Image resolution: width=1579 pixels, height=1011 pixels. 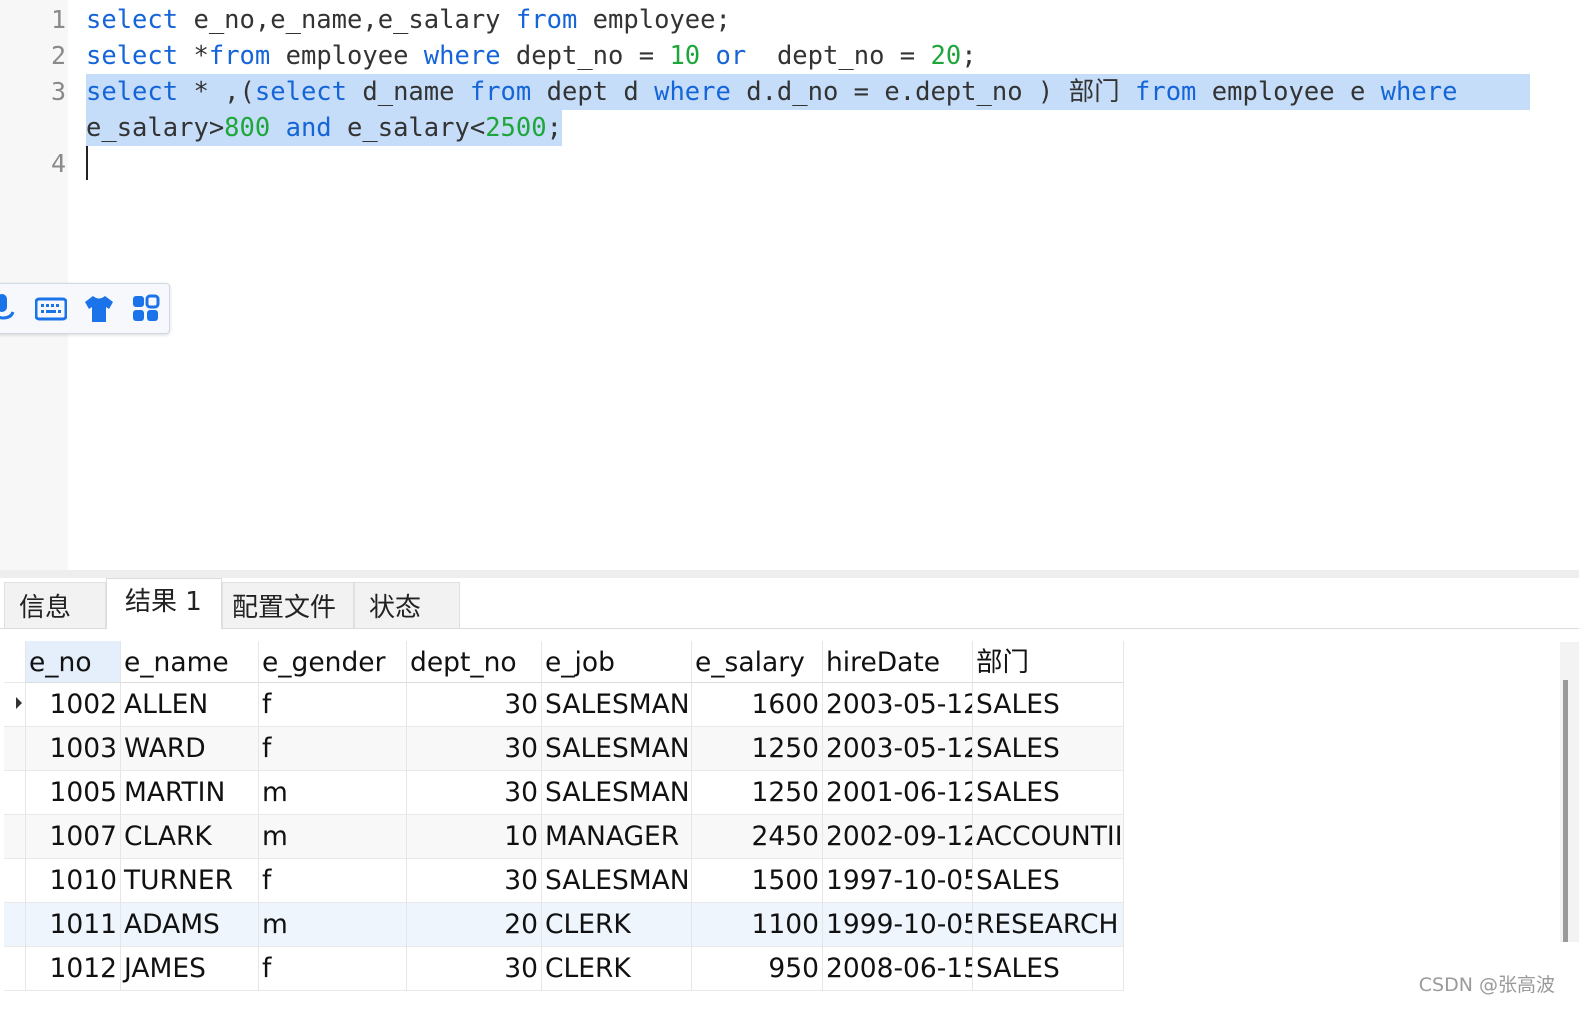 What do you see at coordinates (73, 749) in the screenshot?
I see `table-cell: 1003` at bounding box center [73, 749].